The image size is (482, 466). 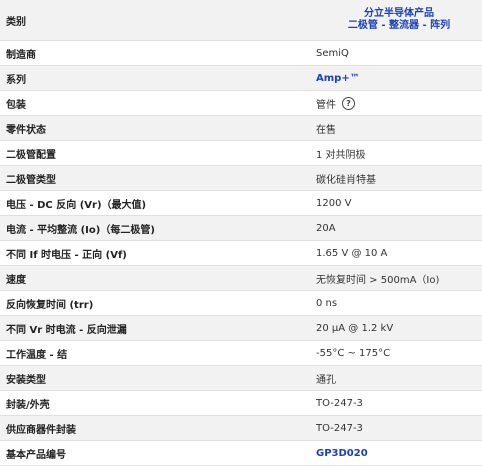 I want to click on row-mounting-type: 安装类型 通孔, so click(x=241, y=378).